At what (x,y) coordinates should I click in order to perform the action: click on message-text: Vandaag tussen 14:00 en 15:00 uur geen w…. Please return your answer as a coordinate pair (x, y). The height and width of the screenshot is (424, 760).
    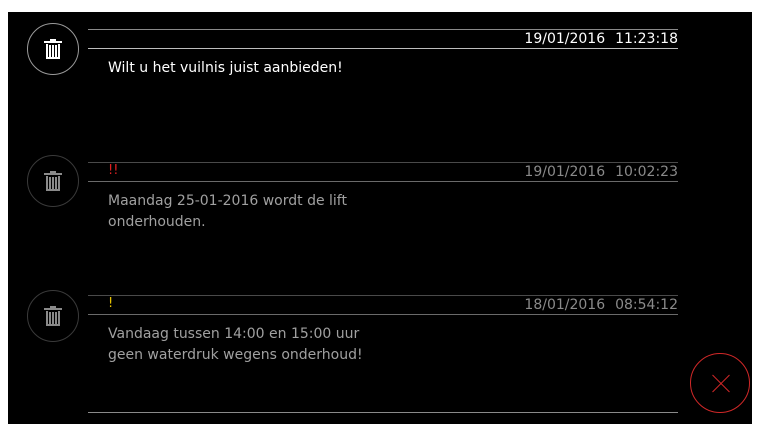
    Looking at the image, I should click on (268, 345).